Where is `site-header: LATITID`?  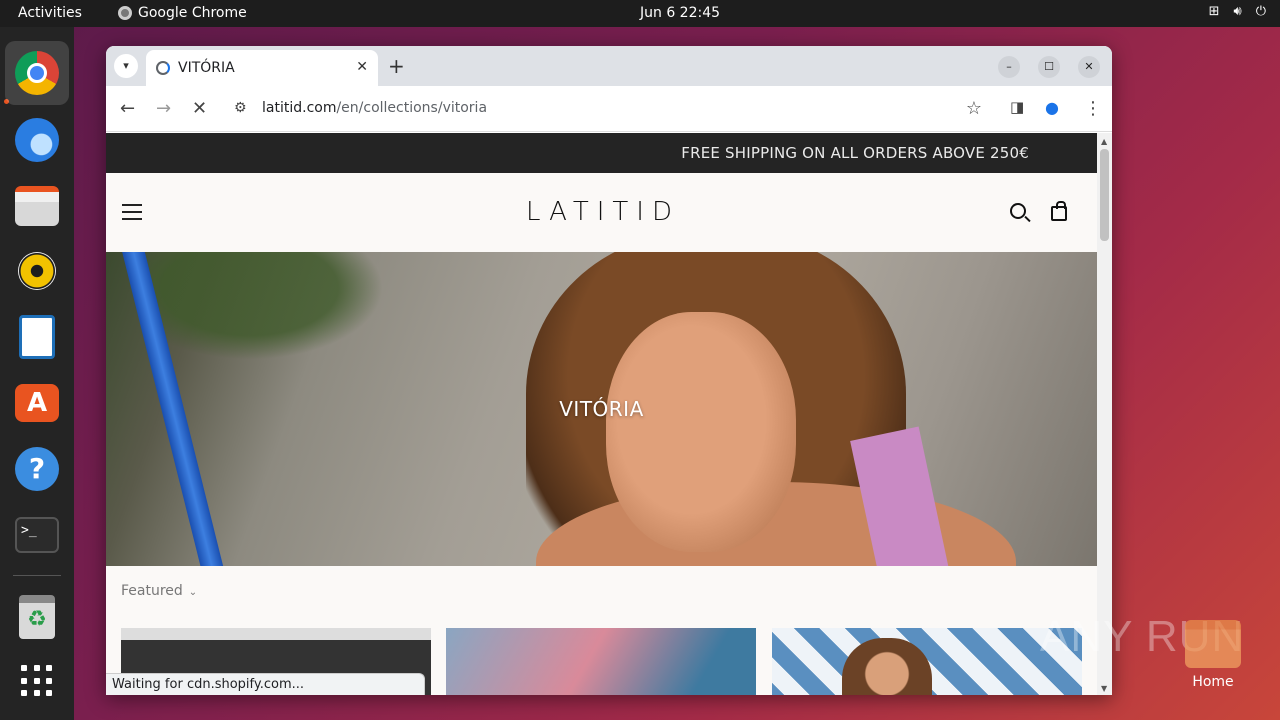 site-header: LATITID is located at coordinates (601, 212).